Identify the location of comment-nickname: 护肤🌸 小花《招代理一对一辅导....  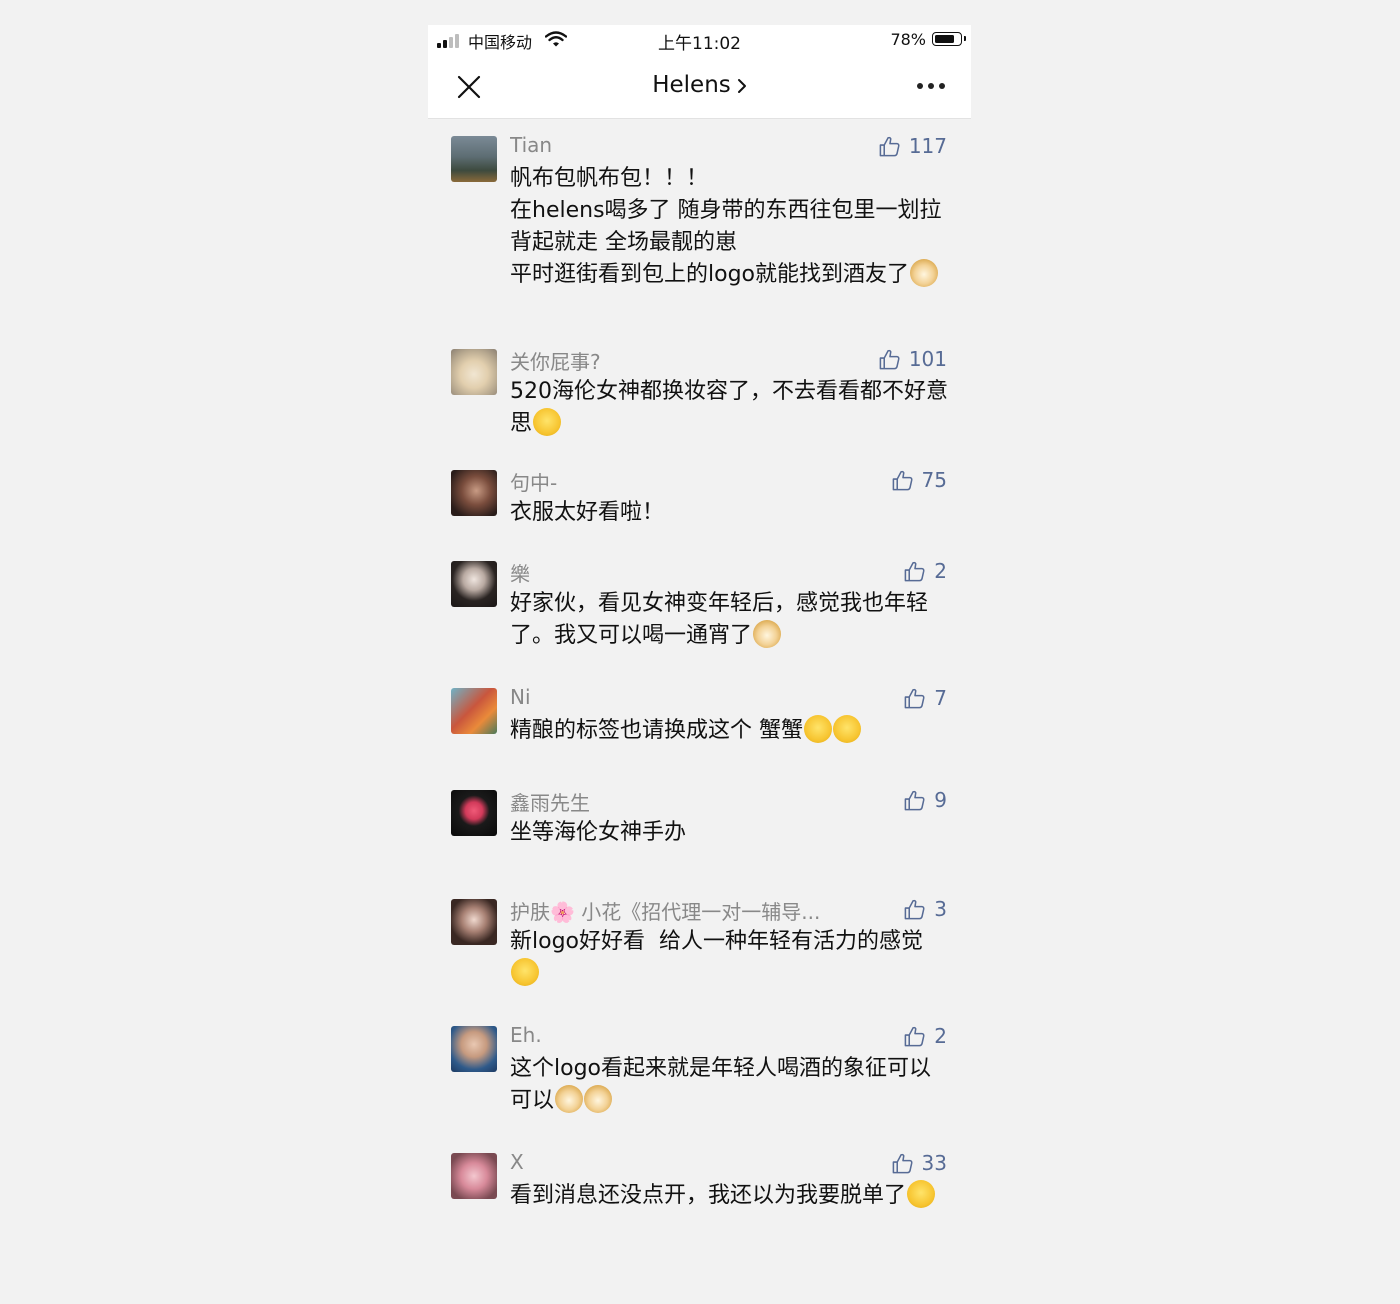
(665, 912).